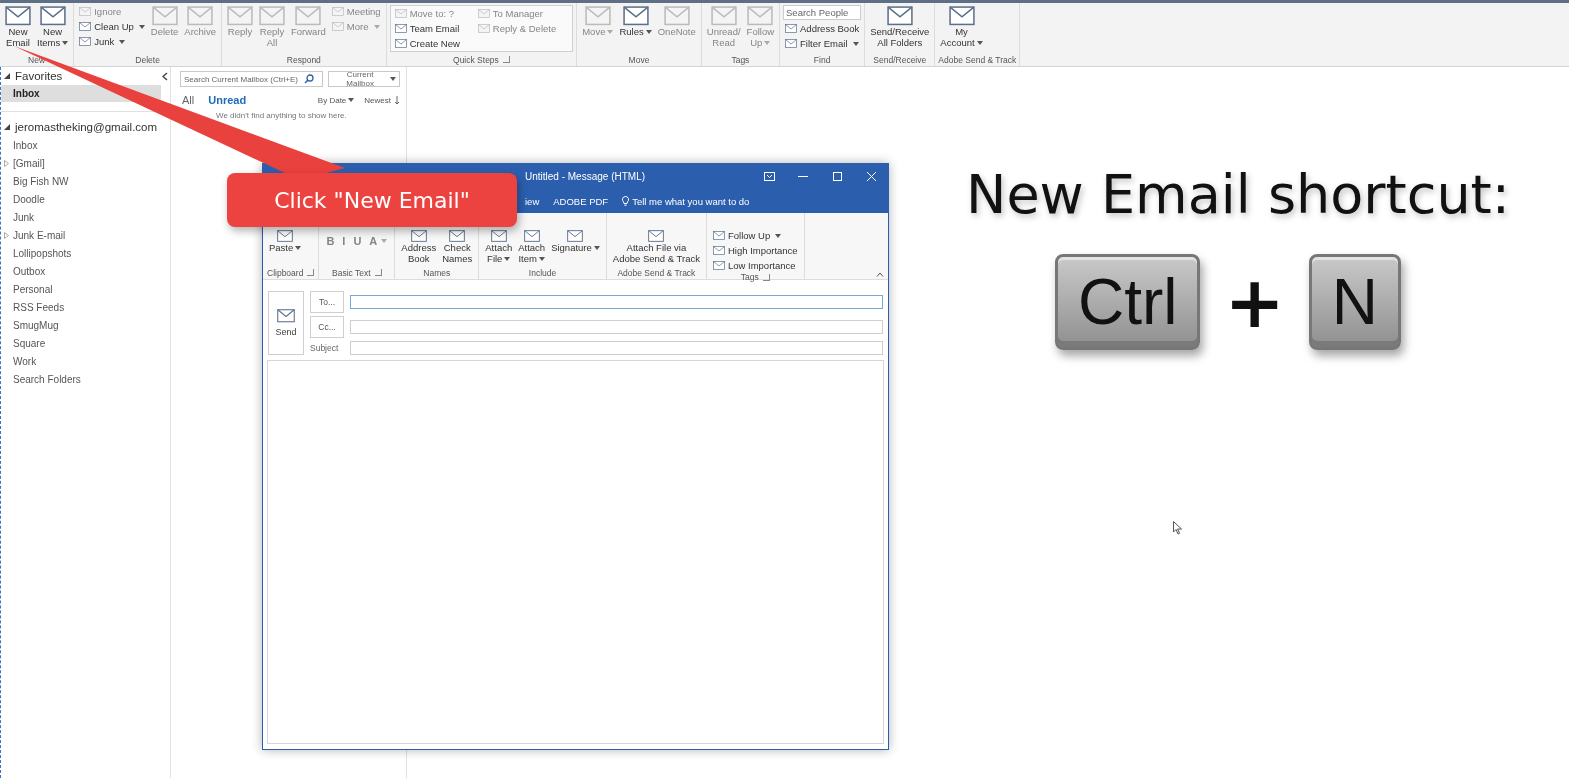 The height and width of the screenshot is (778, 1569). I want to click on folder-item: RSS Feeds, so click(83, 307).